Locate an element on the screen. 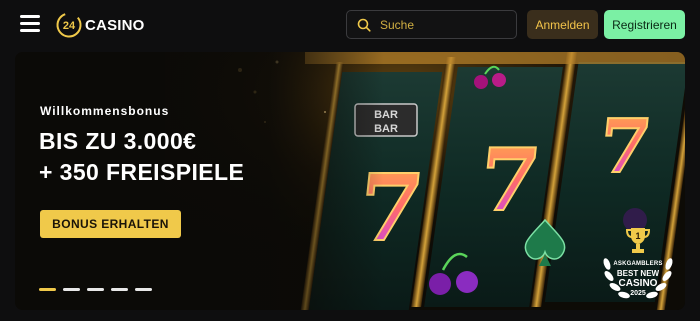 This screenshot has width=700, height=321. login-button: Anmelden is located at coordinates (562, 24).